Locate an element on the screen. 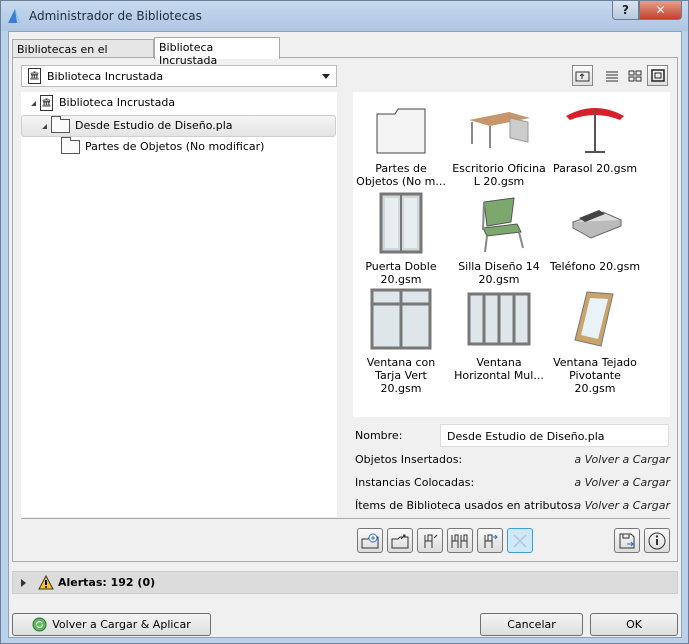  folder-export-icon is located at coordinates (400, 541).